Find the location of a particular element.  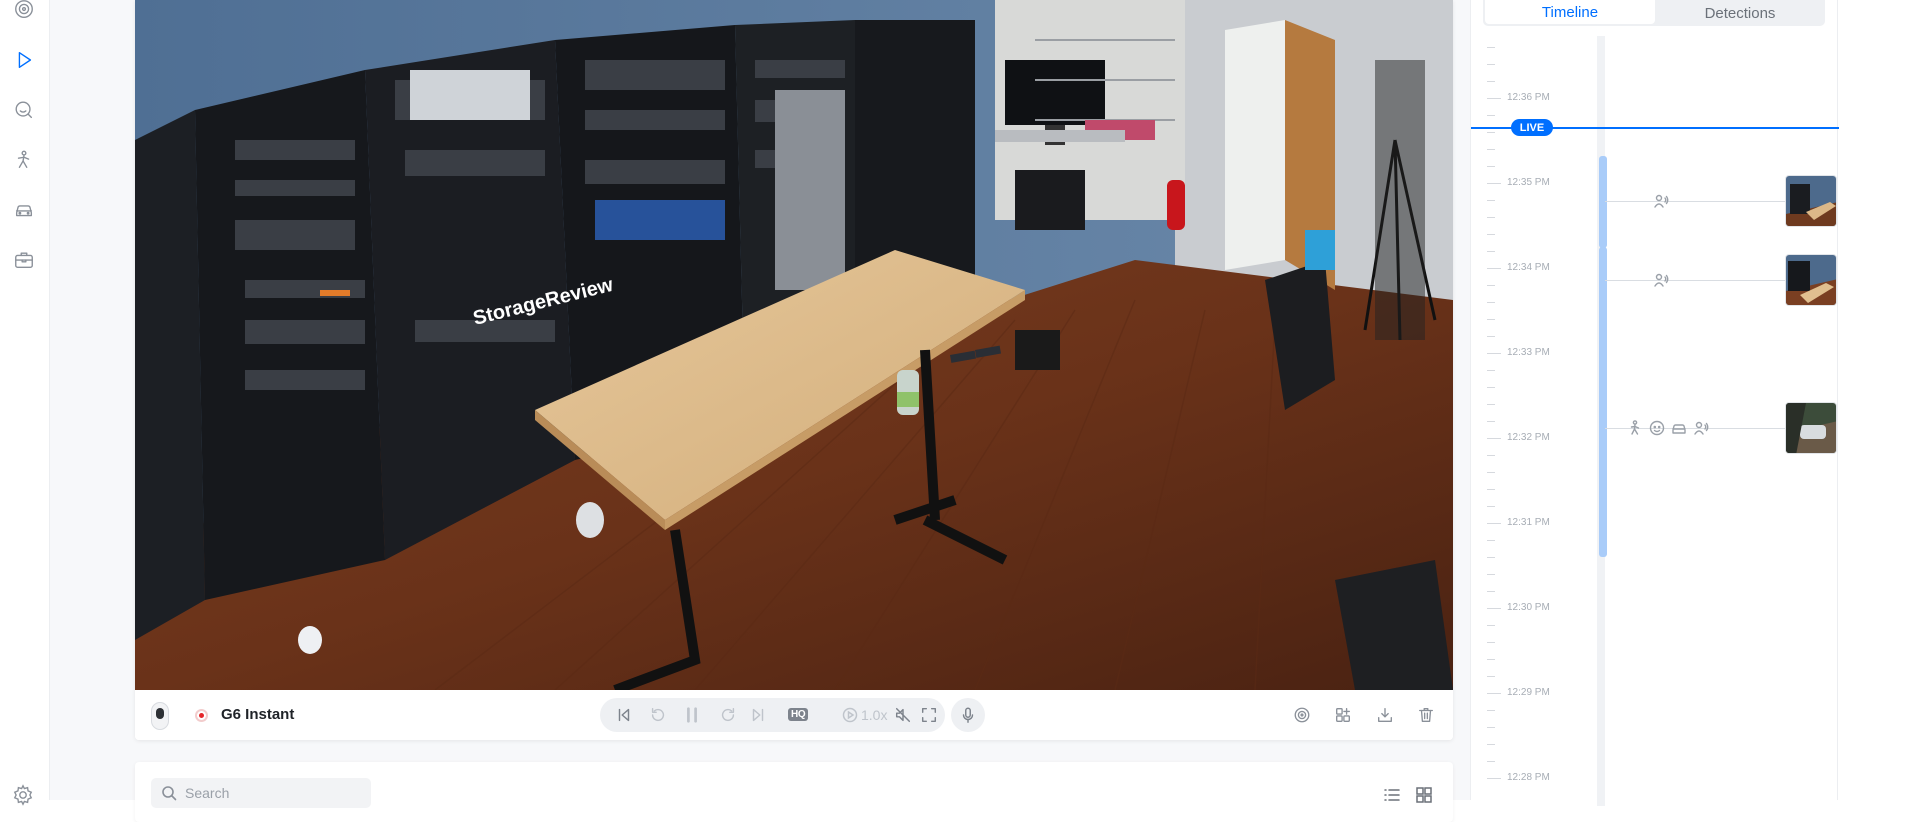

package-icon is located at coordinates (24, 260).